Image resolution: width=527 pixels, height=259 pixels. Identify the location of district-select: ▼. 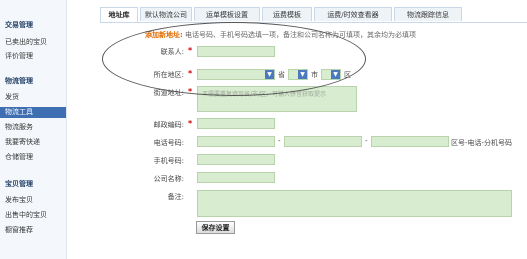
(331, 74).